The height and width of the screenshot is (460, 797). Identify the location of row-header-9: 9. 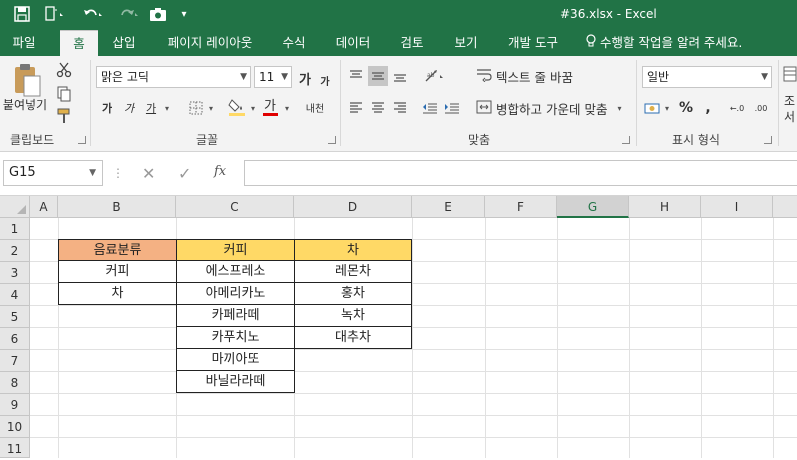
(15, 405).